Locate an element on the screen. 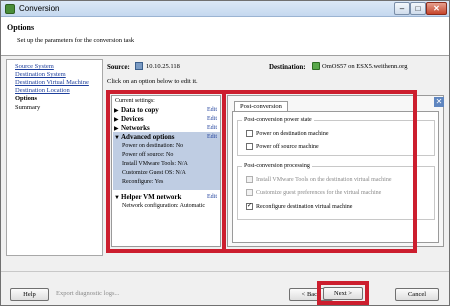  close-panel-icon: ✕ is located at coordinates (439, 102).